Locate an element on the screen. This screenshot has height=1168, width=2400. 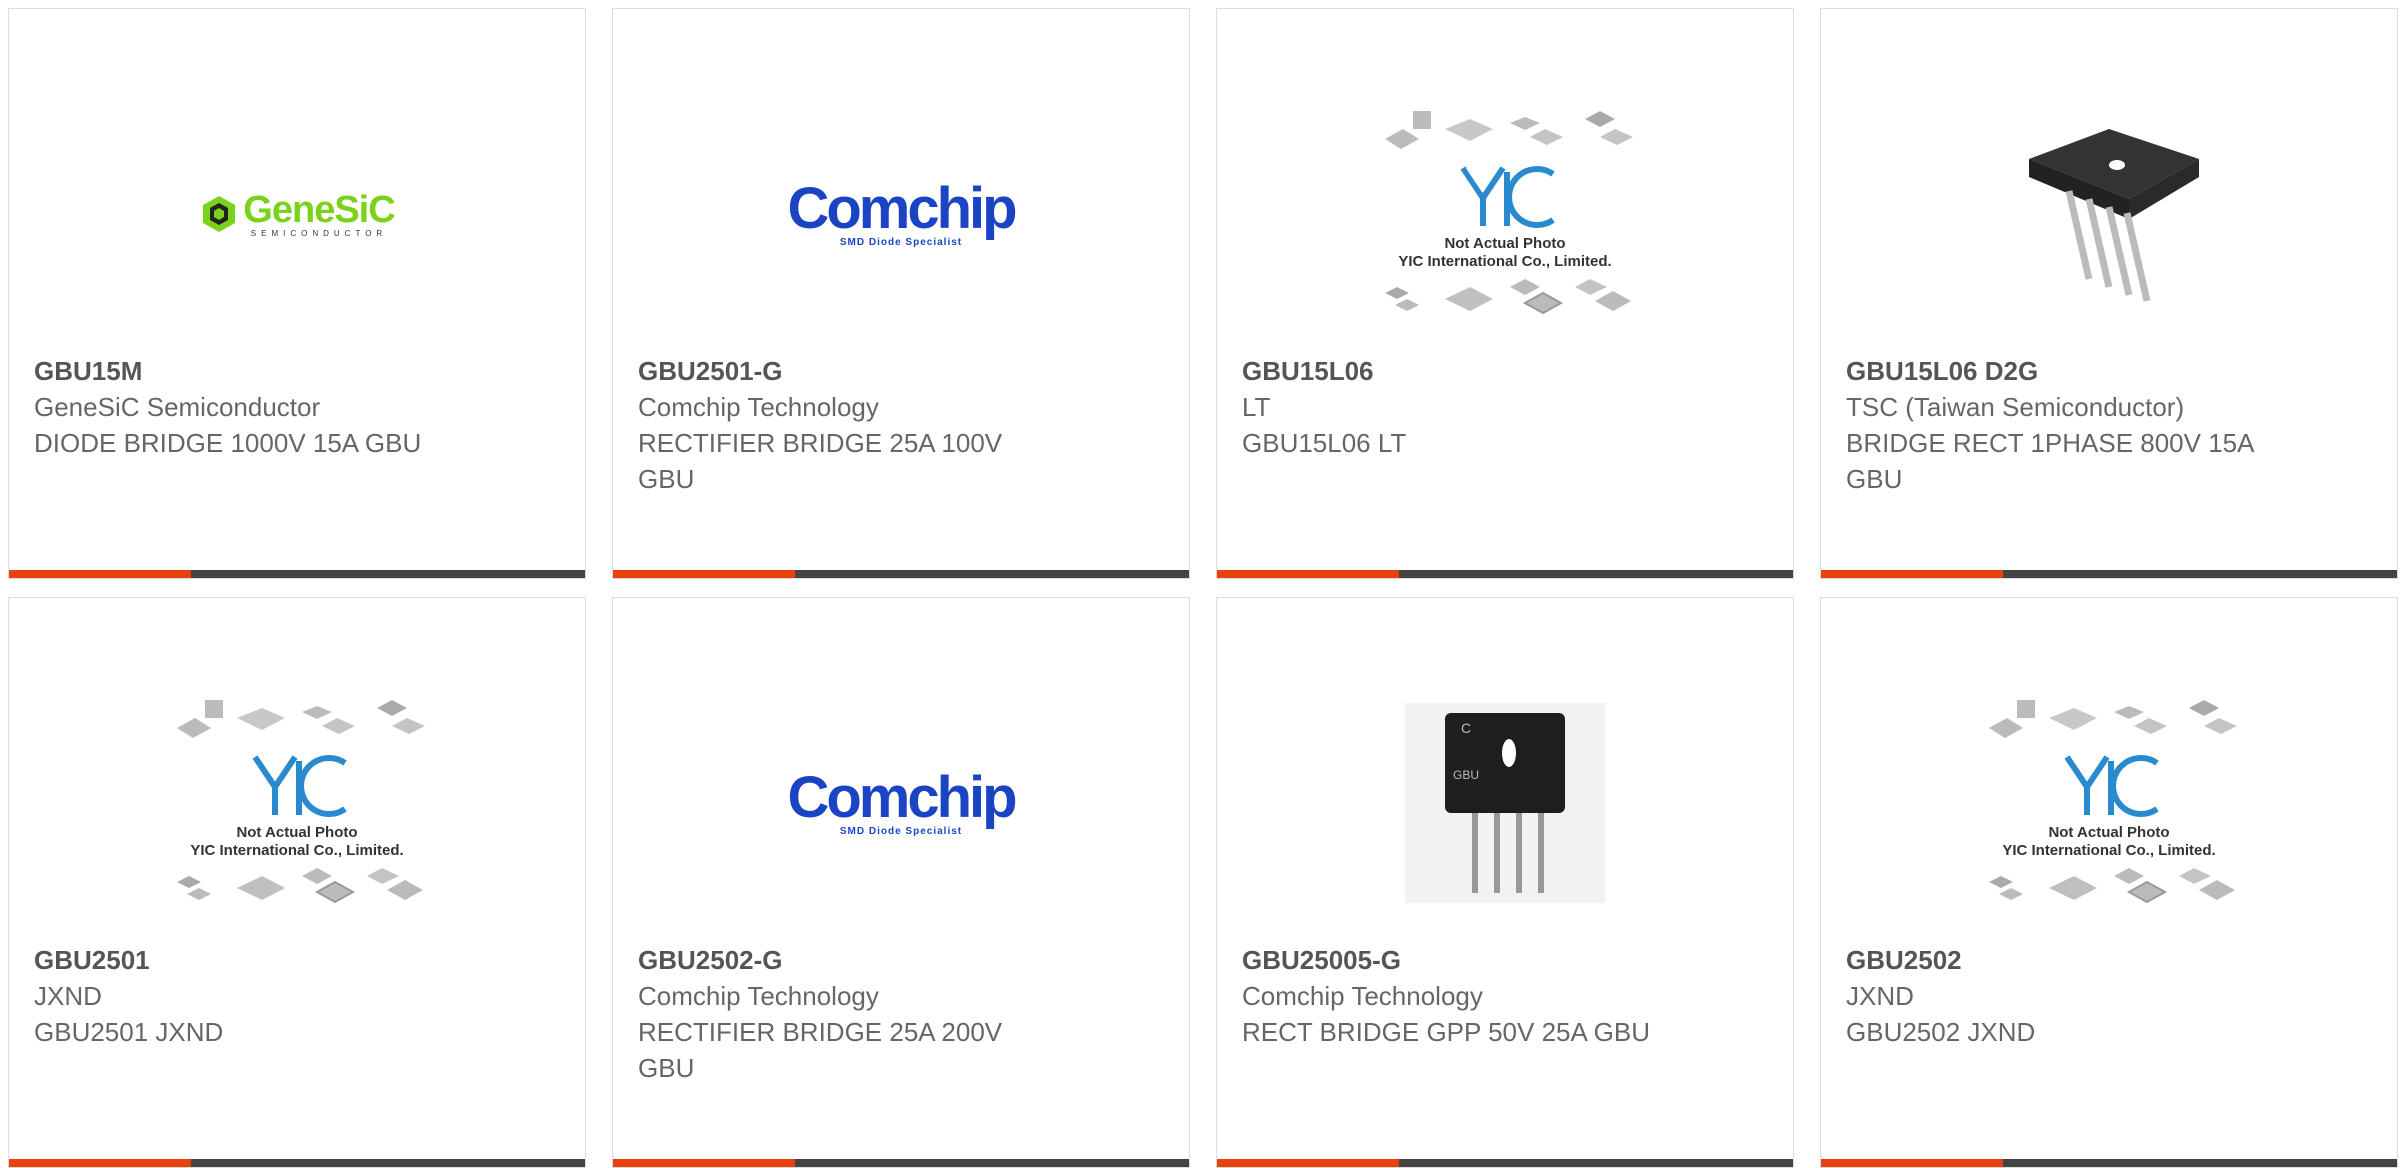
manufacturer: TSC (Taiwan Semiconductor) is located at coordinates (2015, 407).